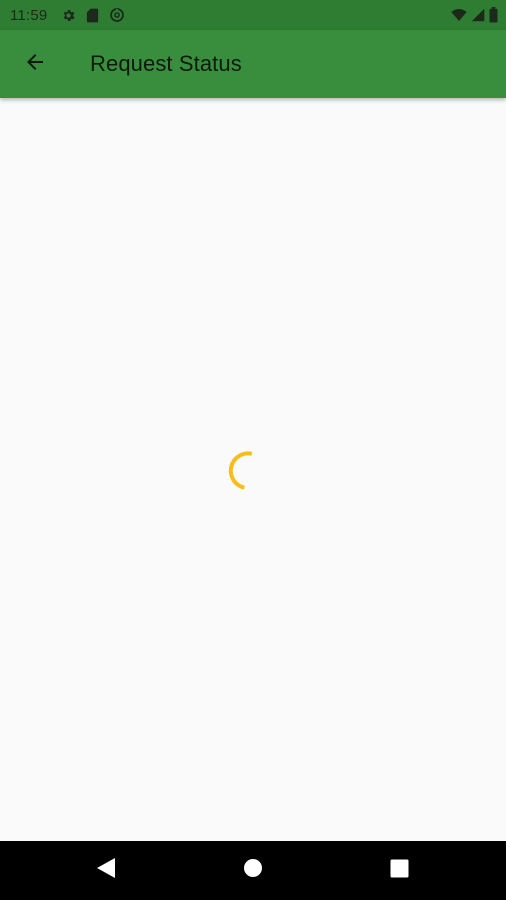 This screenshot has height=900, width=506. I want to click on back-triangle-icon, so click(106, 870).